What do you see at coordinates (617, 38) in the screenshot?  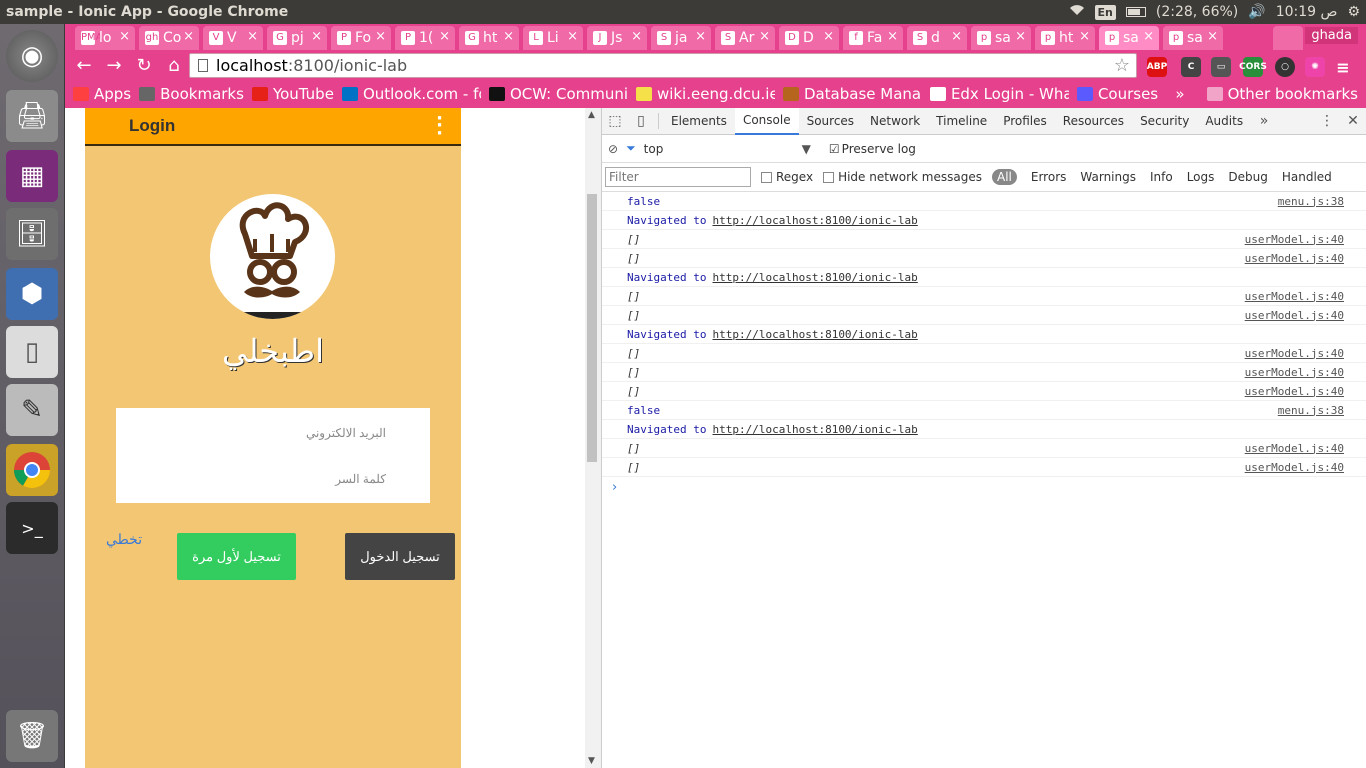 I see `browser-tab: J Js ×` at bounding box center [617, 38].